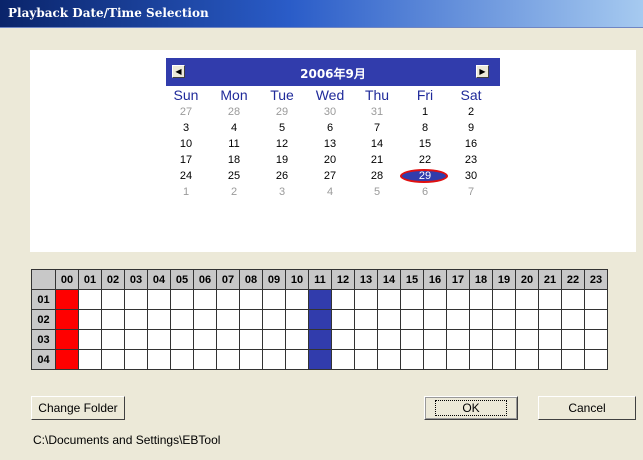 Image resolution: width=643 pixels, height=460 pixels. I want to click on day-cell: 21, so click(377, 160).